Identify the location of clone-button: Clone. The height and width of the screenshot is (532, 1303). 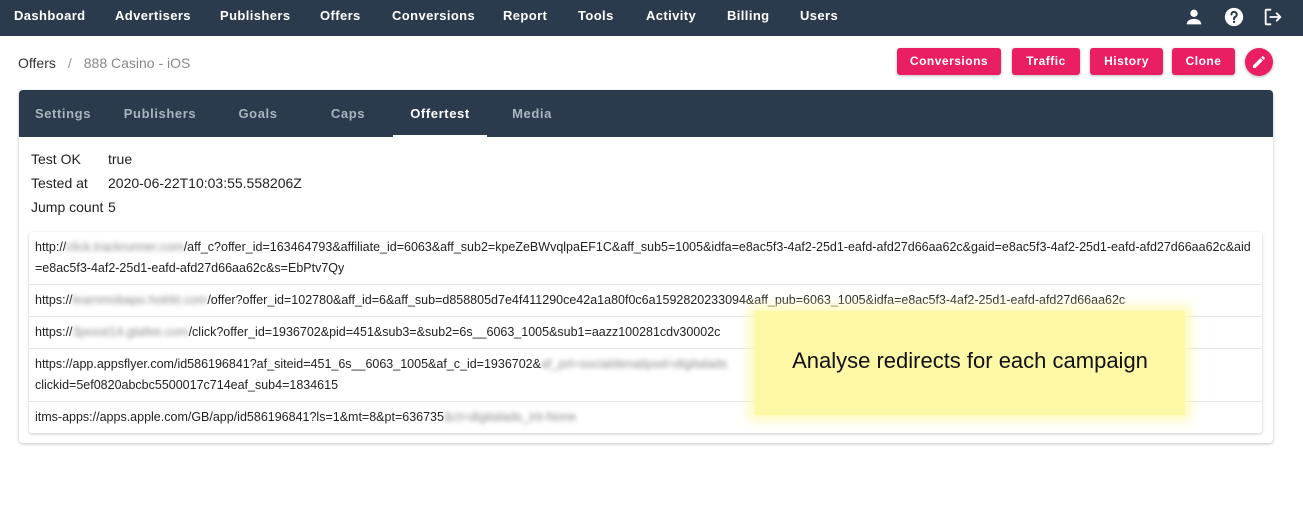
(1203, 61).